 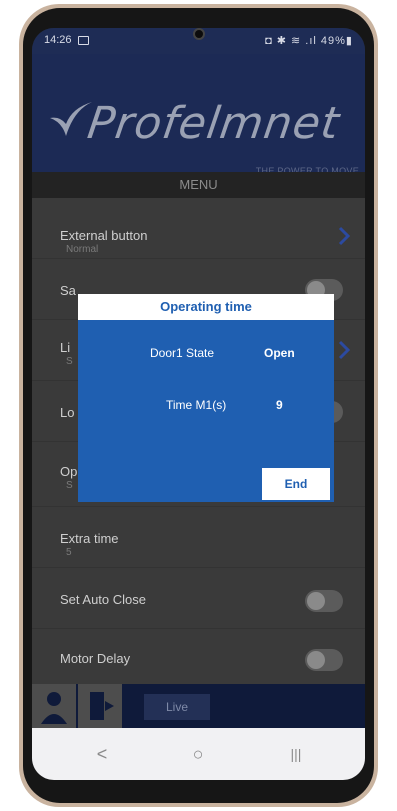 What do you see at coordinates (67, 412) in the screenshot?
I see `list-item-title: Lo` at bounding box center [67, 412].